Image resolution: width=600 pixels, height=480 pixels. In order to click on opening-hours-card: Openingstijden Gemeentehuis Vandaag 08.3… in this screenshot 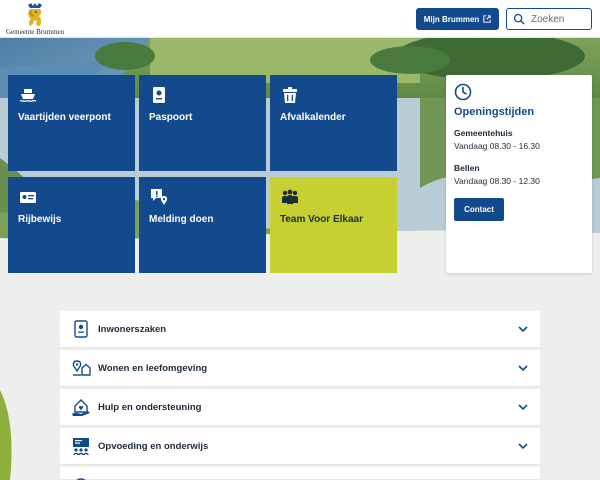, I will do `click(519, 174)`.